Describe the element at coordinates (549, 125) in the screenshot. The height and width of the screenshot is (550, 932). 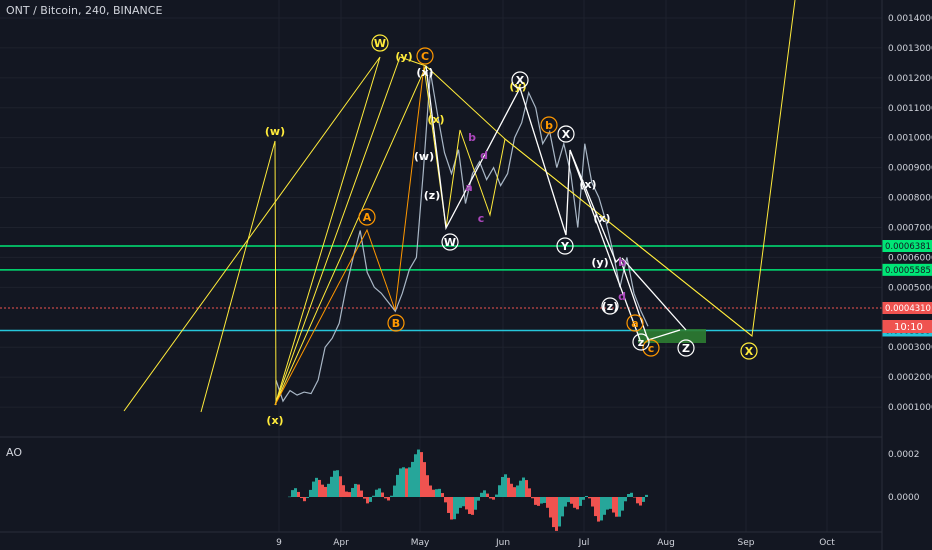
I see `wave-label-orange: b` at that location.